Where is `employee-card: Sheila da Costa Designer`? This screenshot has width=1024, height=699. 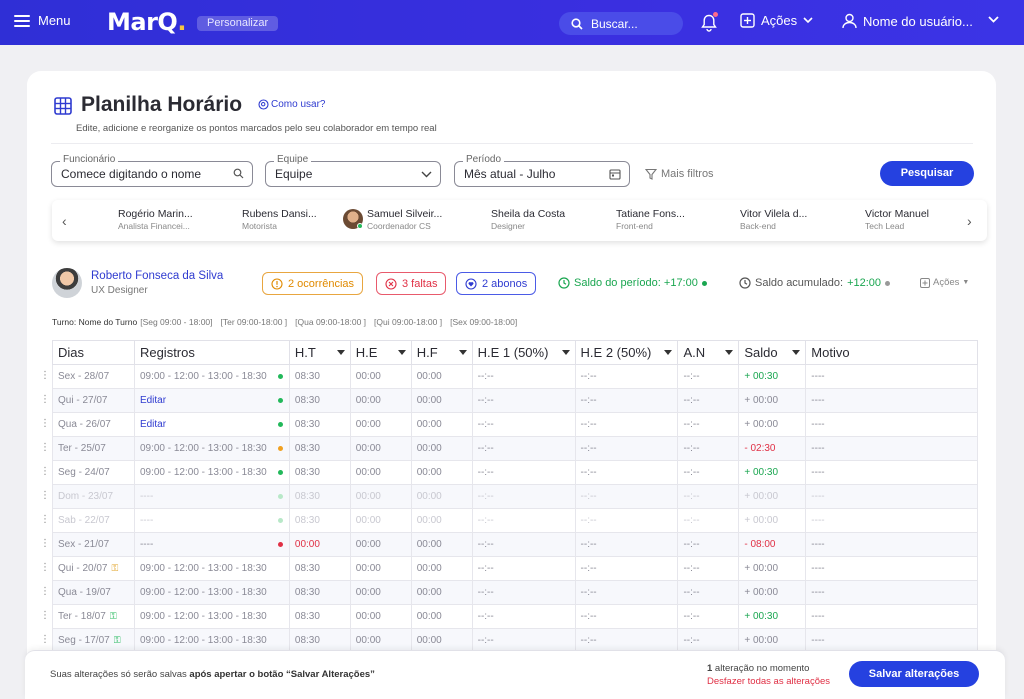
employee-card: Sheila da Costa Designer is located at coordinates (546, 219).